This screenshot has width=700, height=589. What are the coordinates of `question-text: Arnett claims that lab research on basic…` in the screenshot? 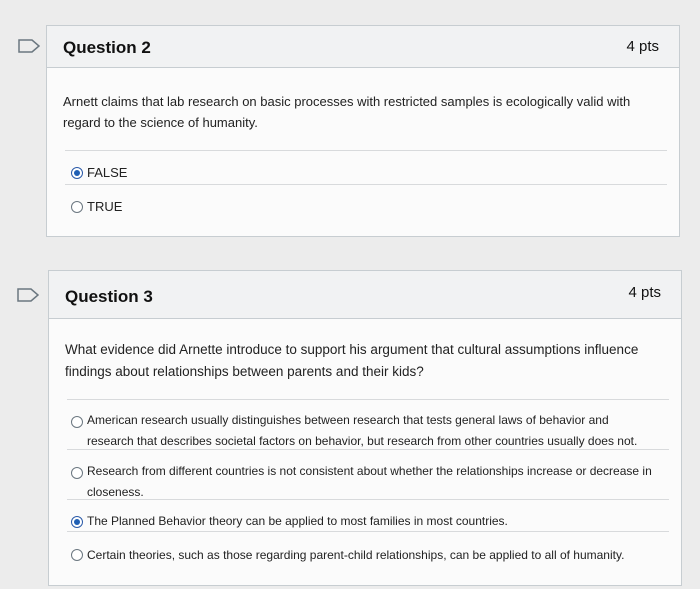 It's located at (347, 112).